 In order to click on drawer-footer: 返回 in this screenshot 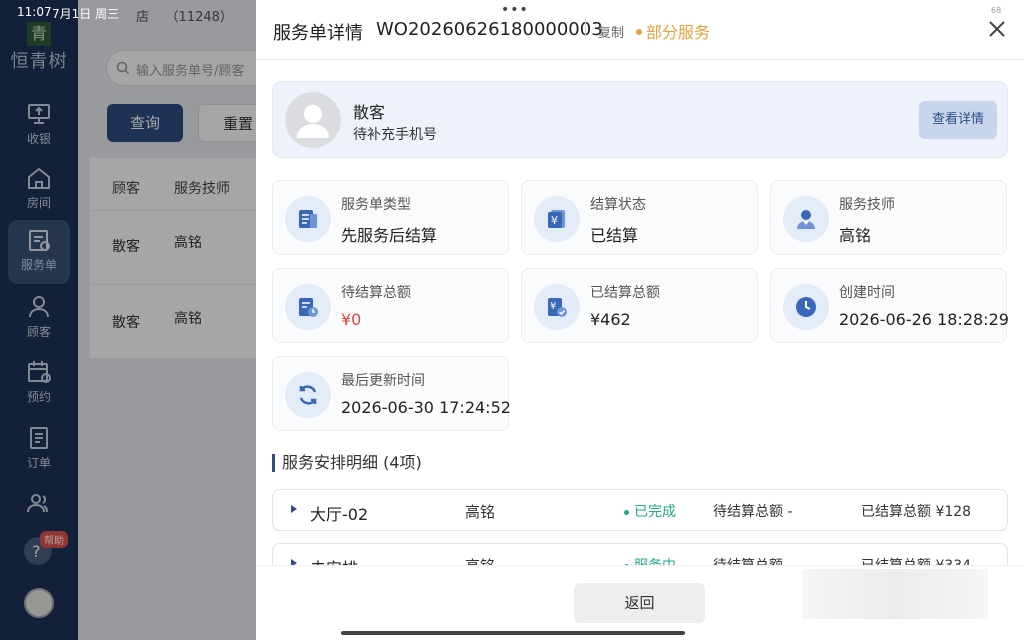, I will do `click(640, 602)`.